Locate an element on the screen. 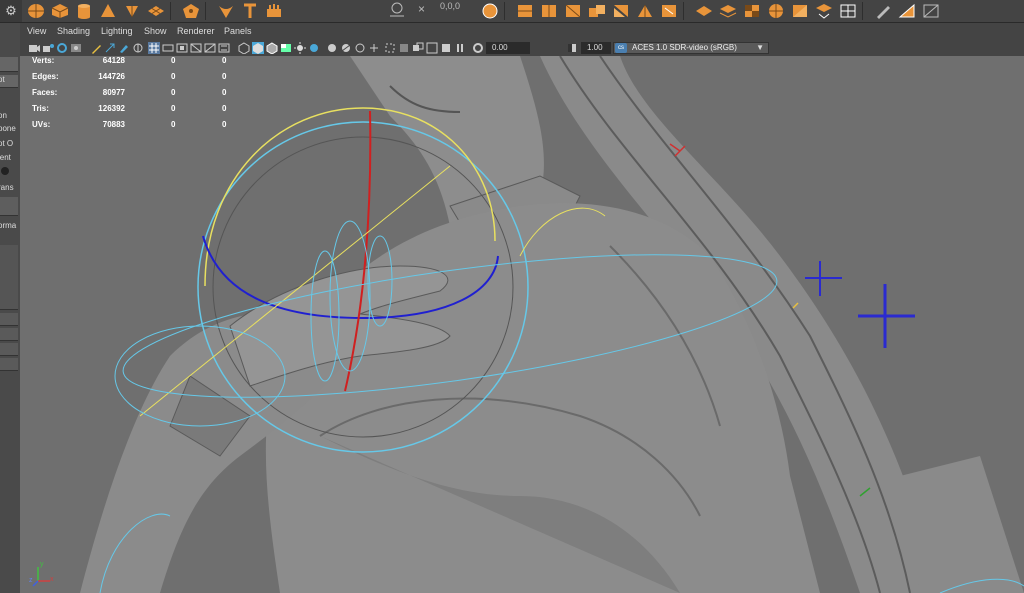 Image resolution: width=1024 pixels, height=593 pixels. gear-icon: ⚙ is located at coordinates (11, 11).